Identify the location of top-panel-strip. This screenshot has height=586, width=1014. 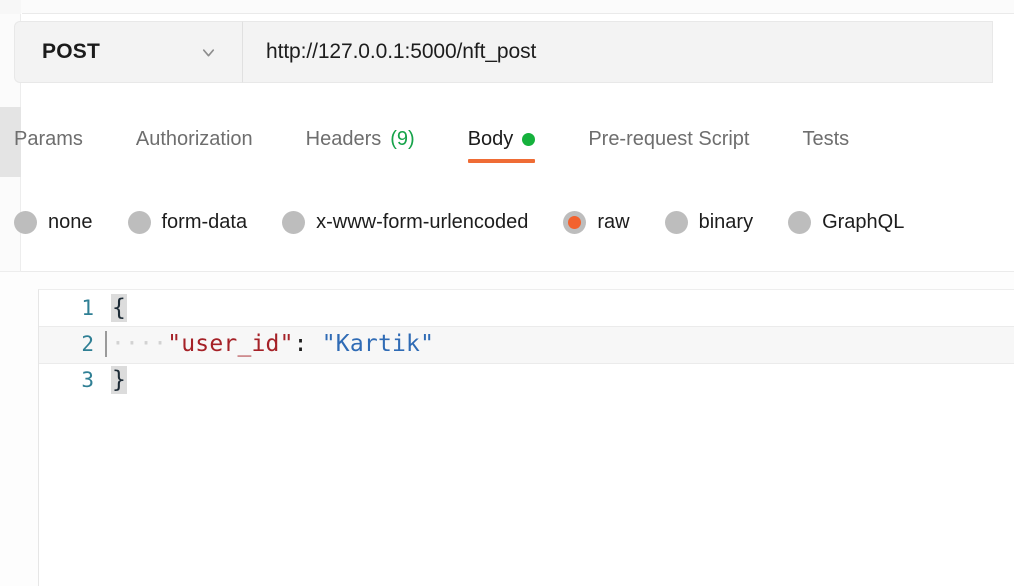
(507, 6).